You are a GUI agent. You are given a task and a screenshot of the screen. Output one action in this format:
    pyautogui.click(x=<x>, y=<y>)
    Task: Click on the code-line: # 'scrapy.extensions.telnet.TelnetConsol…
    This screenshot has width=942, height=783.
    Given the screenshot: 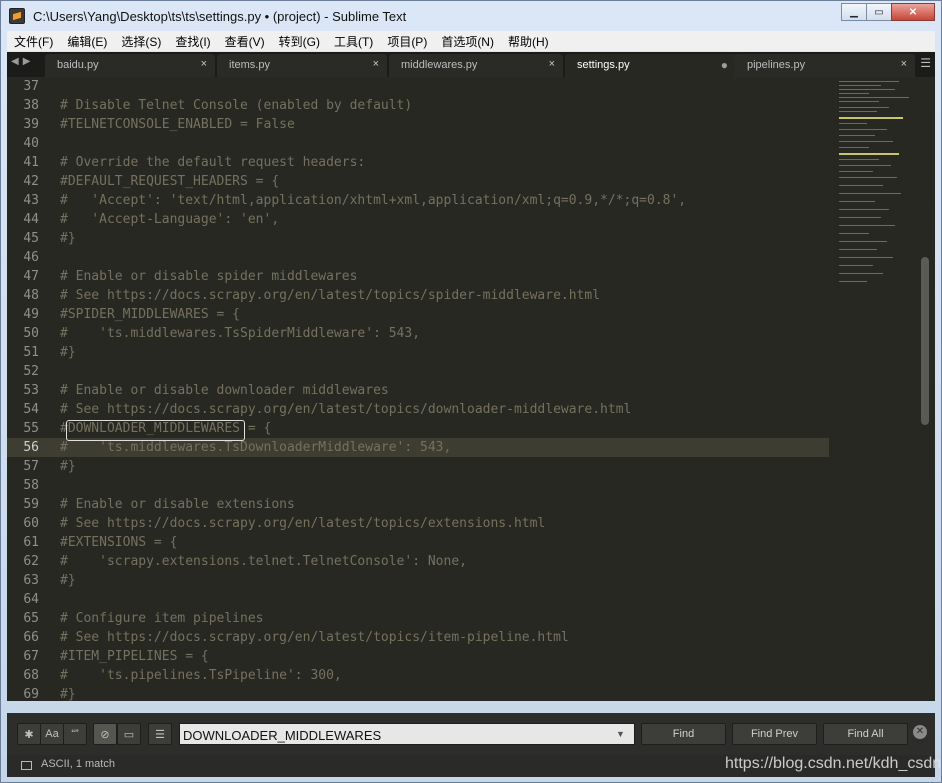 What is the action you would take?
    pyautogui.click(x=445, y=561)
    